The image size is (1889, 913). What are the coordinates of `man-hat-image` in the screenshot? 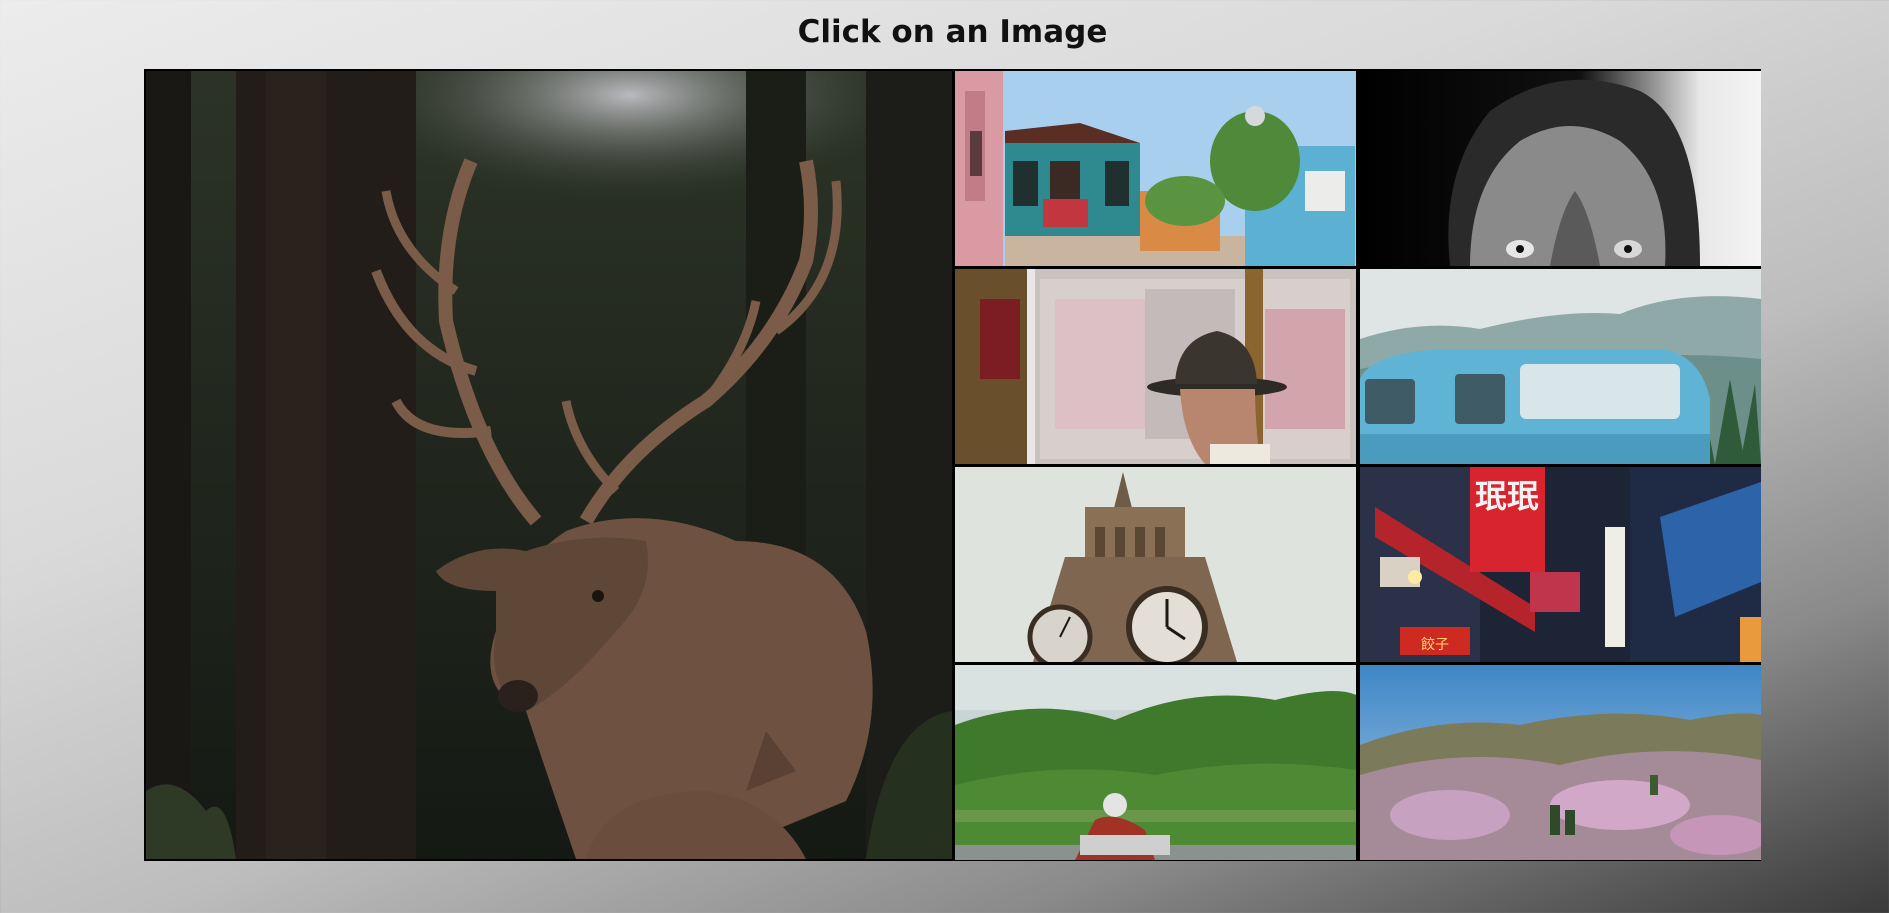 It's located at (1155, 366).